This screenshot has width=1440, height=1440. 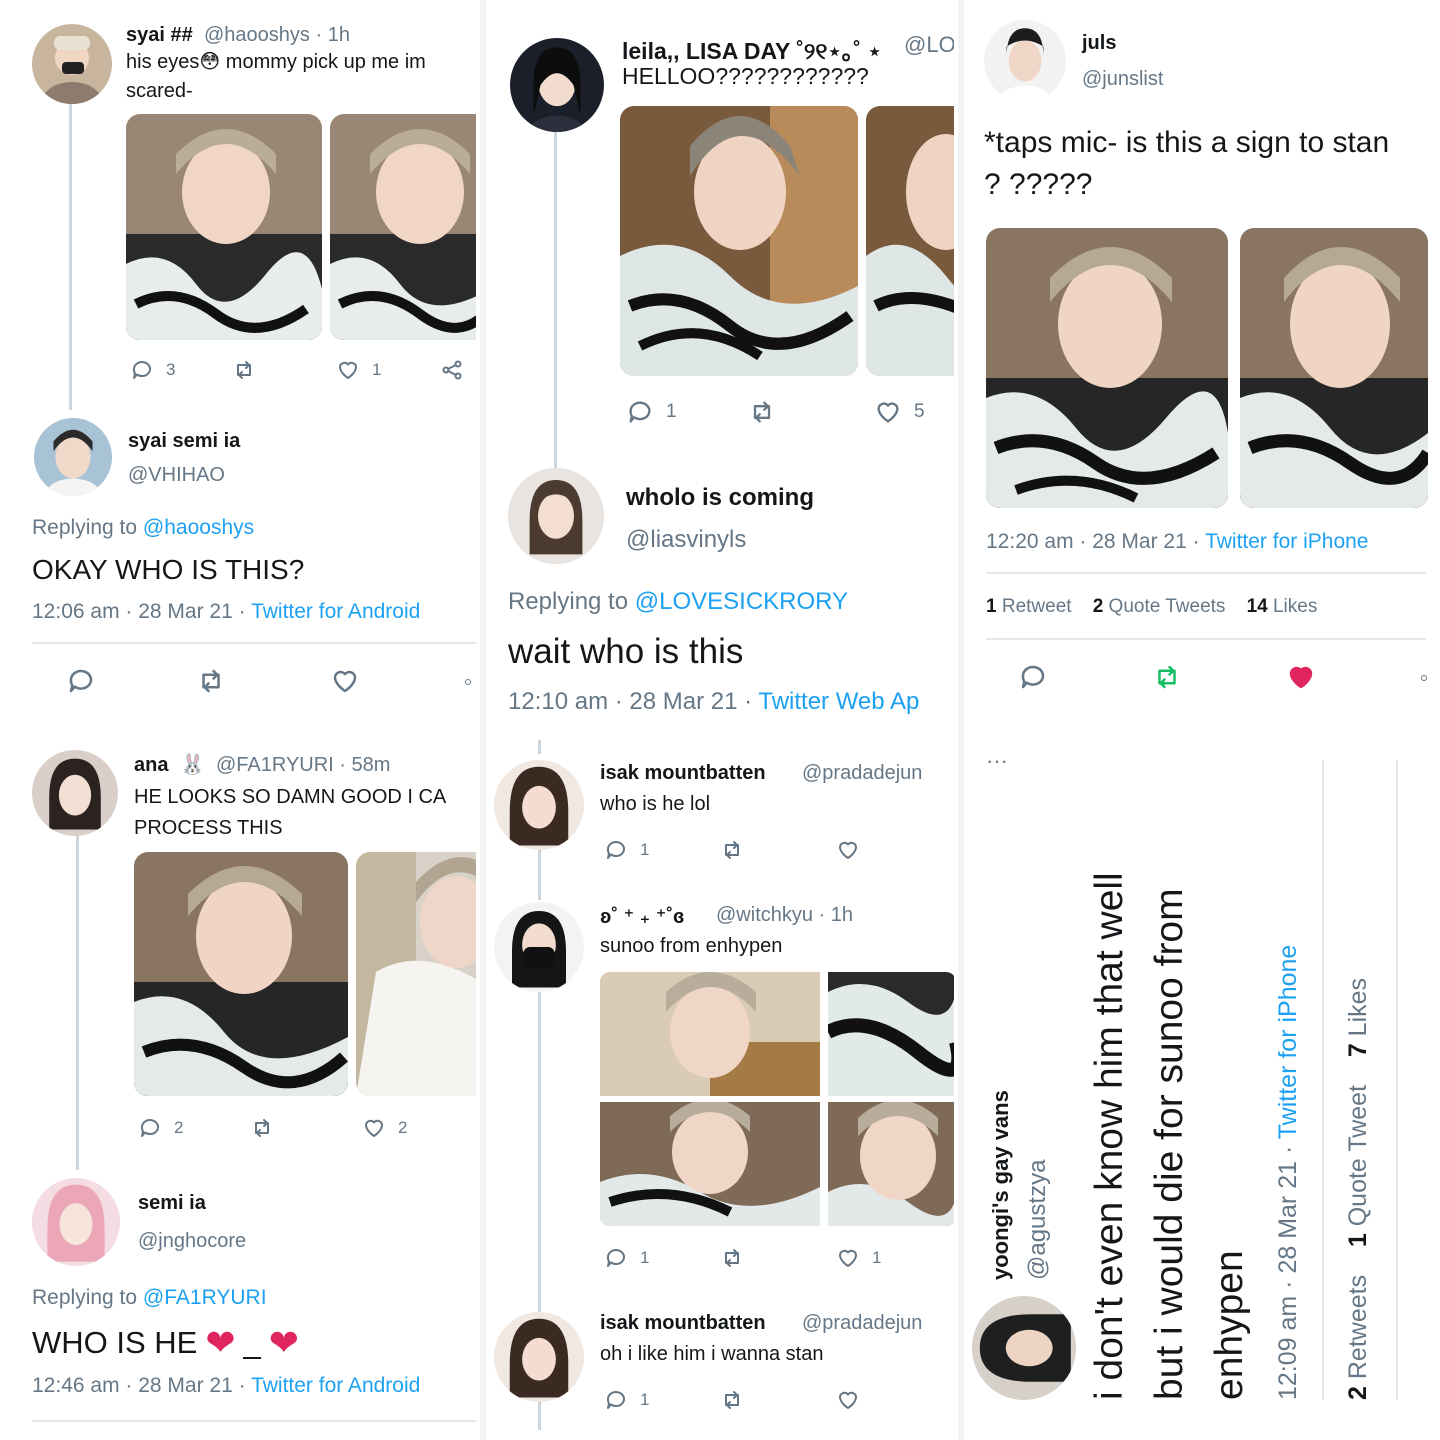 I want to click on author-handle: @haooshys · 1h, so click(x=277, y=35).